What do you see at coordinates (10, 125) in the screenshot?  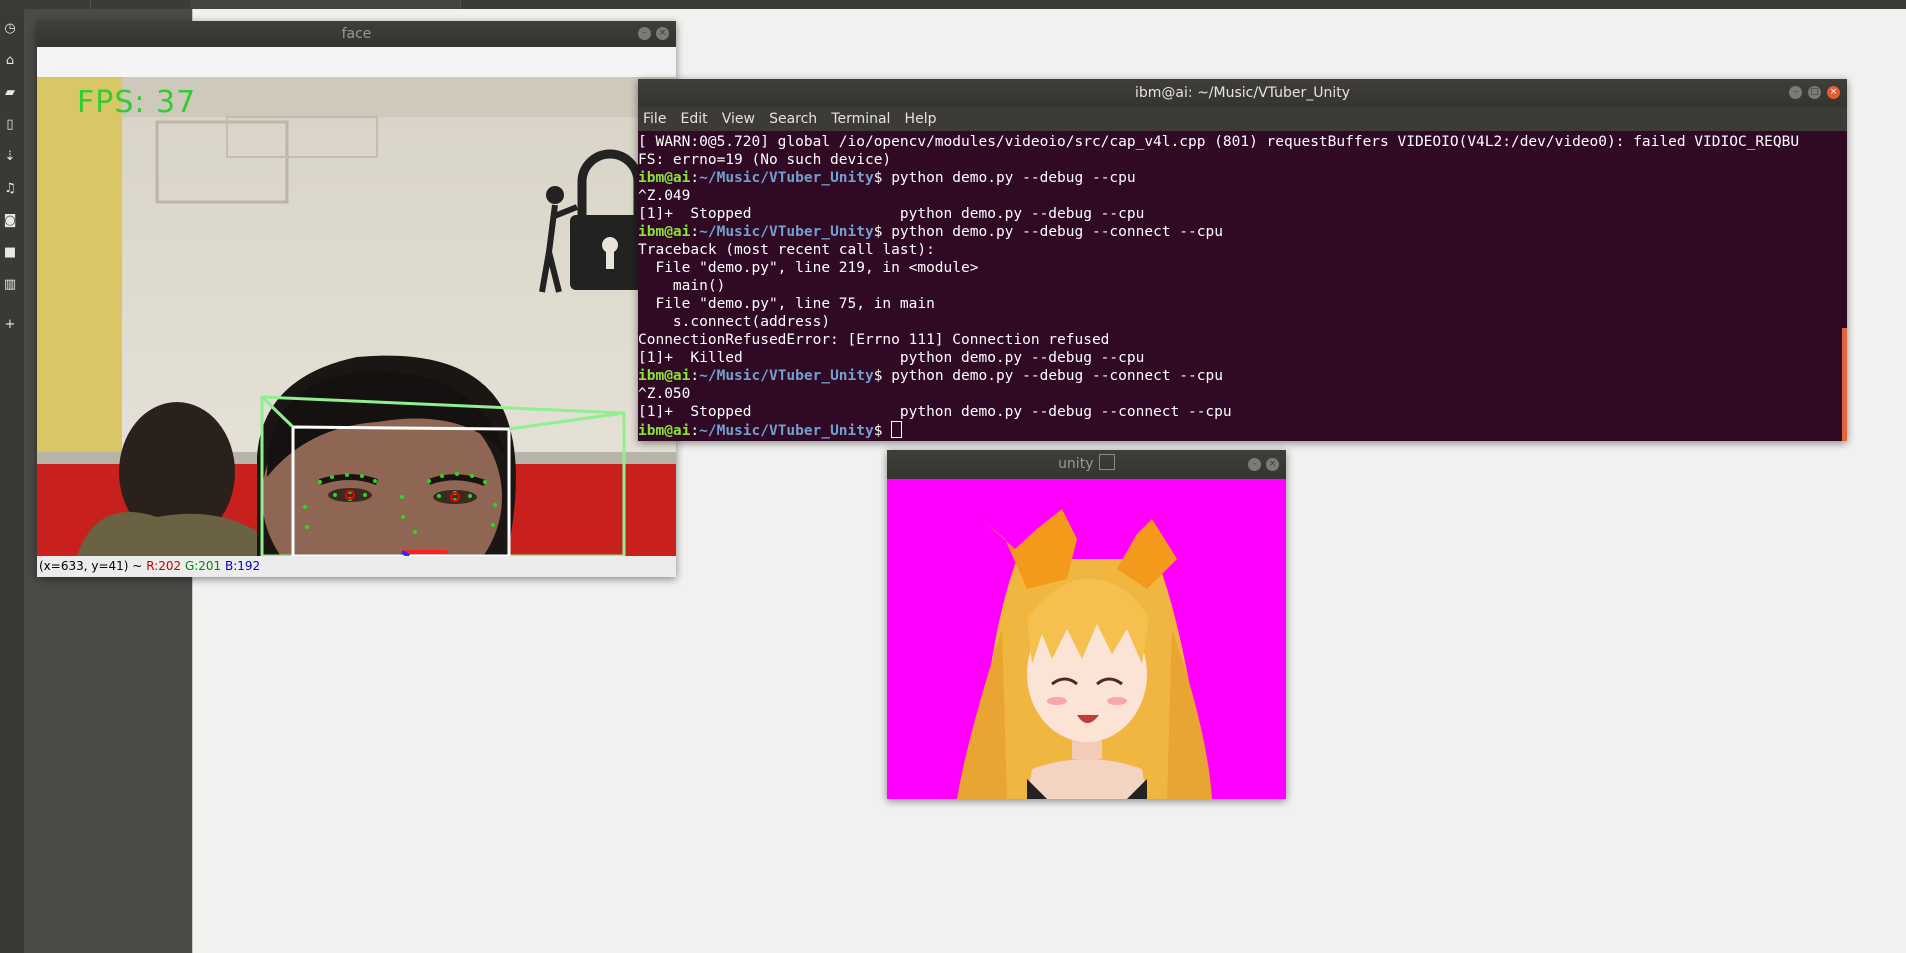 I see `document-icon: ▯` at bounding box center [10, 125].